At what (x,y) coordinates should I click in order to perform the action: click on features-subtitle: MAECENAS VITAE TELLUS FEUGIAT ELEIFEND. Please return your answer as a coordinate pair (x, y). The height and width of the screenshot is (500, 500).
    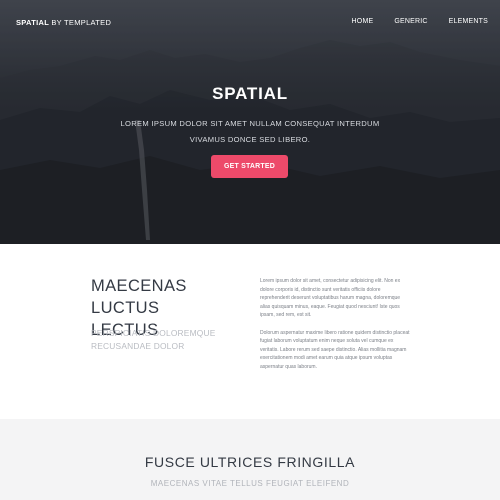
    Looking at the image, I should click on (250, 483).